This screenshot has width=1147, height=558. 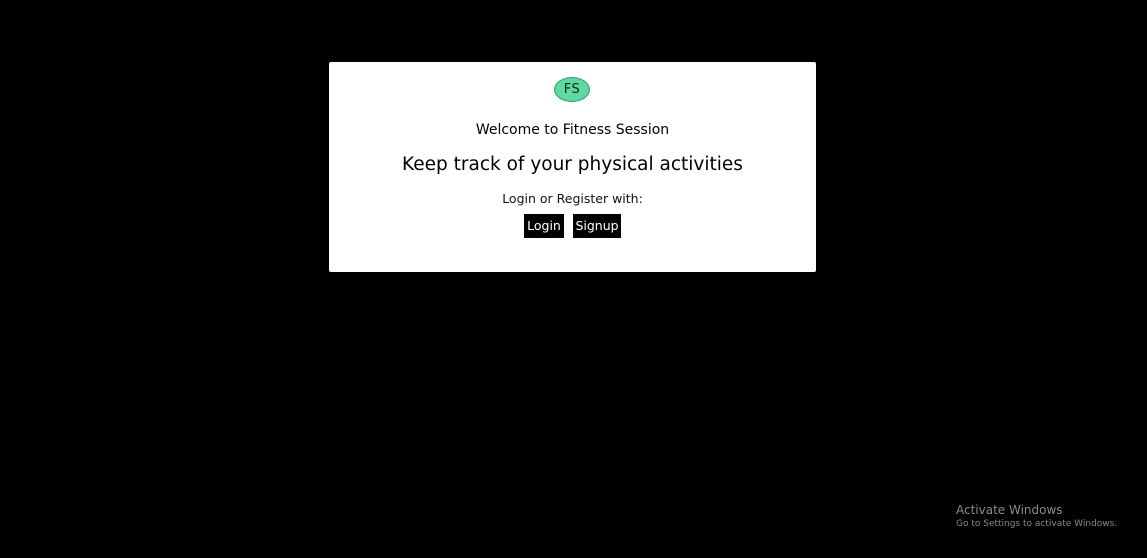 What do you see at coordinates (572, 198) in the screenshot?
I see `auth-prompt: Login or Register with:` at bounding box center [572, 198].